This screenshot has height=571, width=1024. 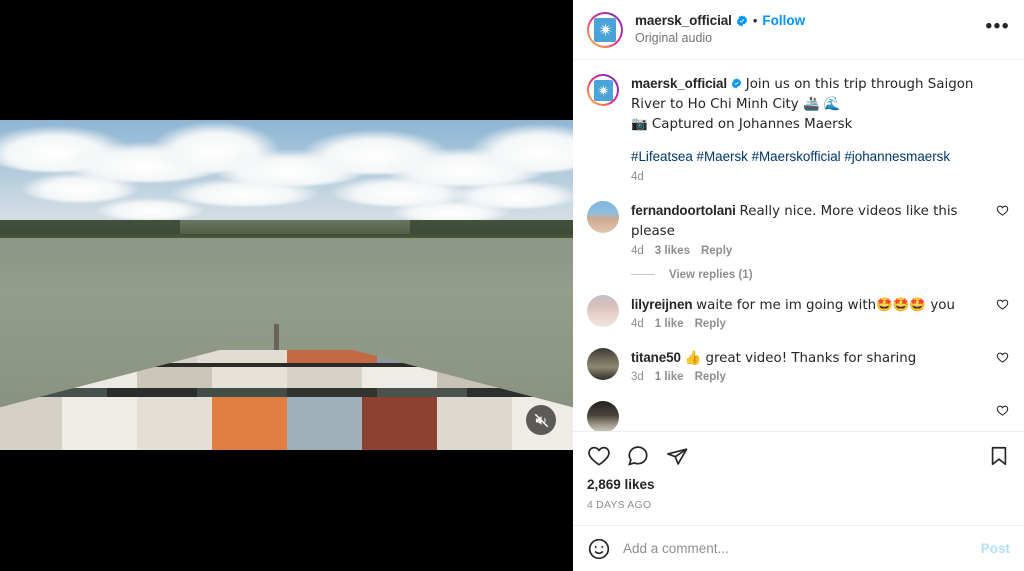 I want to click on container-stack, so click(x=286, y=400).